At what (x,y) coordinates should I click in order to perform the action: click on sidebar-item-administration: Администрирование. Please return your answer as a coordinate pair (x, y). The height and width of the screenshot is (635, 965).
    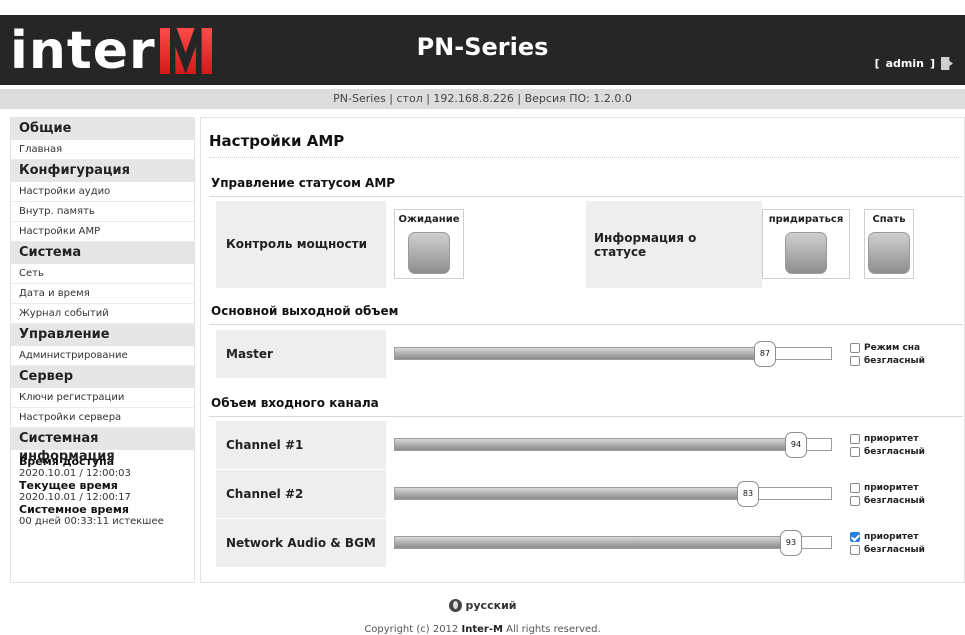
    Looking at the image, I should click on (102, 356).